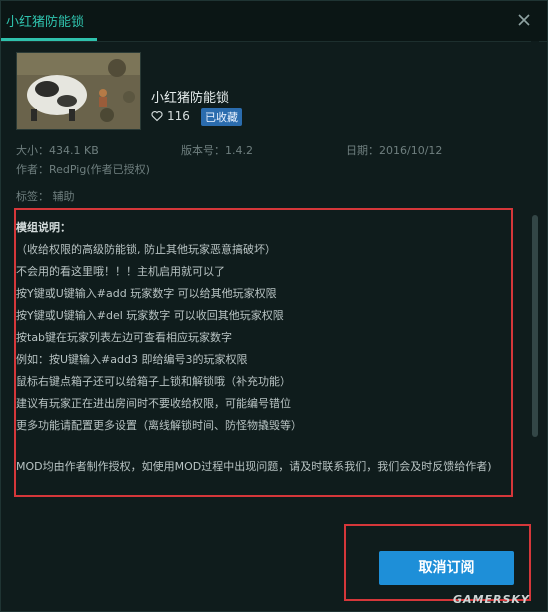  Describe the element at coordinates (153, 381) in the screenshot. I see `description-line: 鼠标右键点箱子还可以给箱子上锁和解锁哦（补充功能）` at that location.